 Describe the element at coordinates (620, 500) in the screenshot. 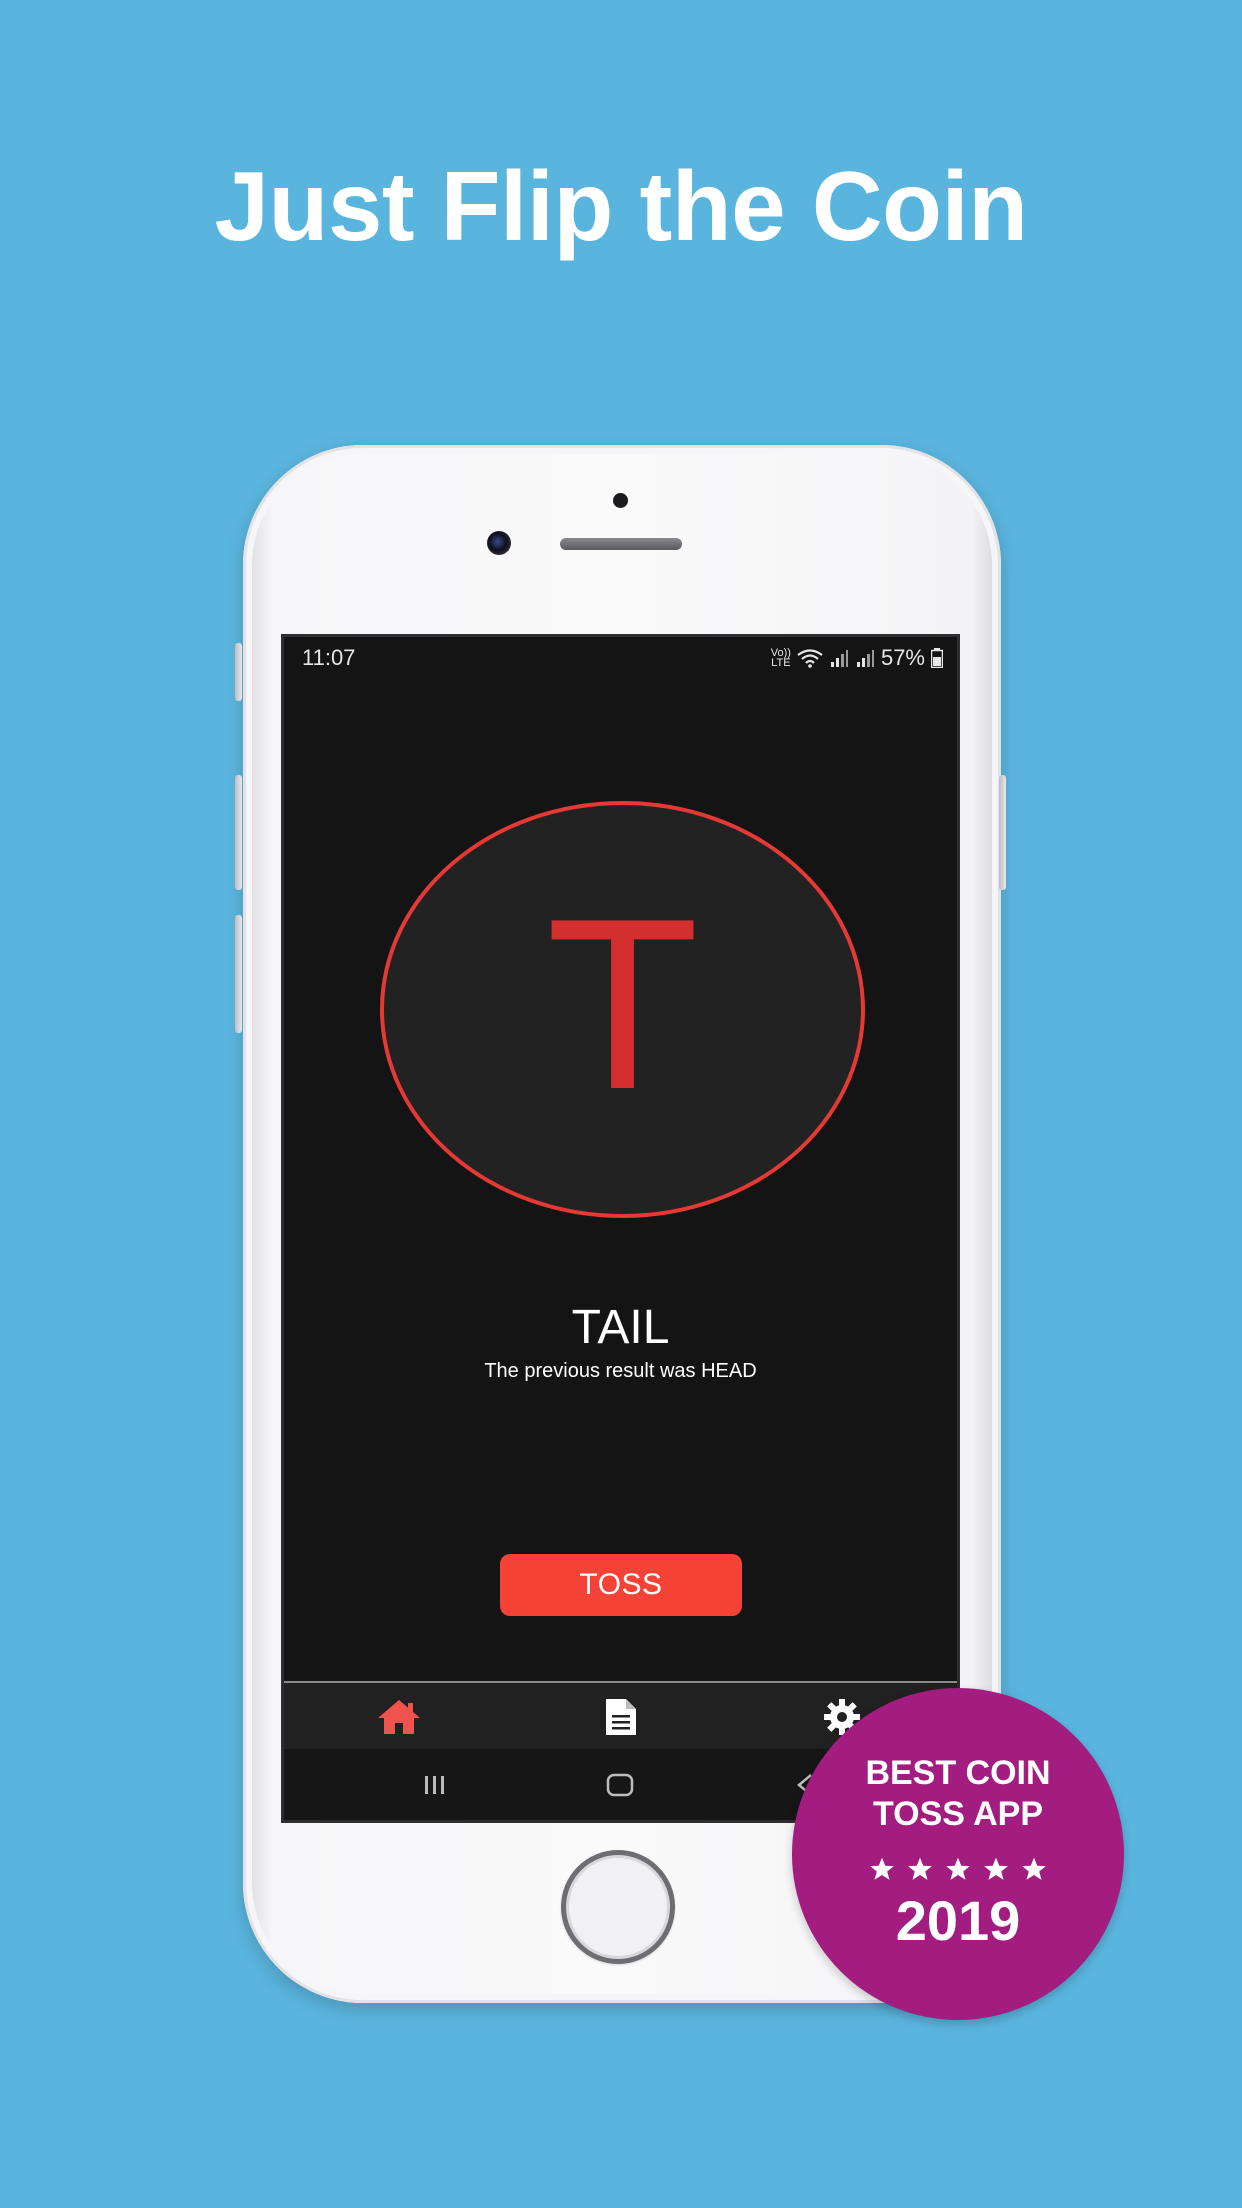

I see `phone-sensor` at that location.